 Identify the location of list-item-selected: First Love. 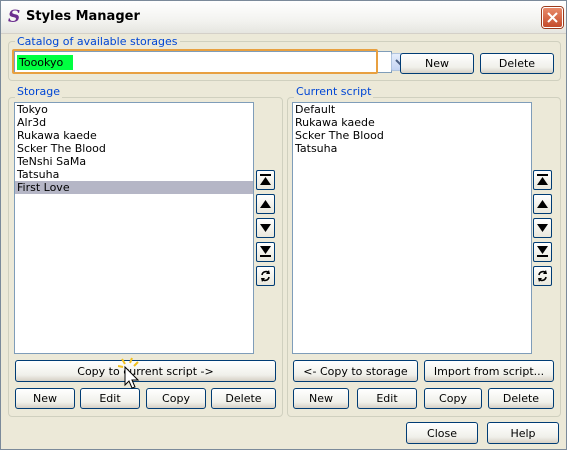
(134, 187).